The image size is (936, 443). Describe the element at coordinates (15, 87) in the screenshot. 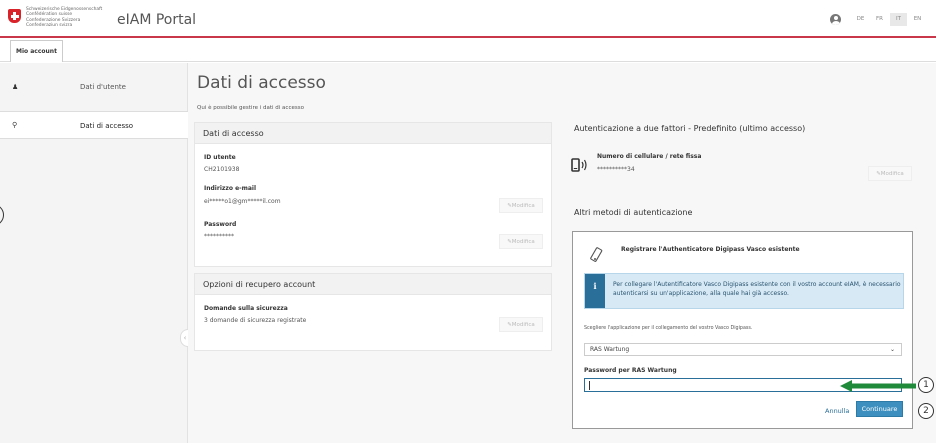

I see `user-icon: ♟` at that location.